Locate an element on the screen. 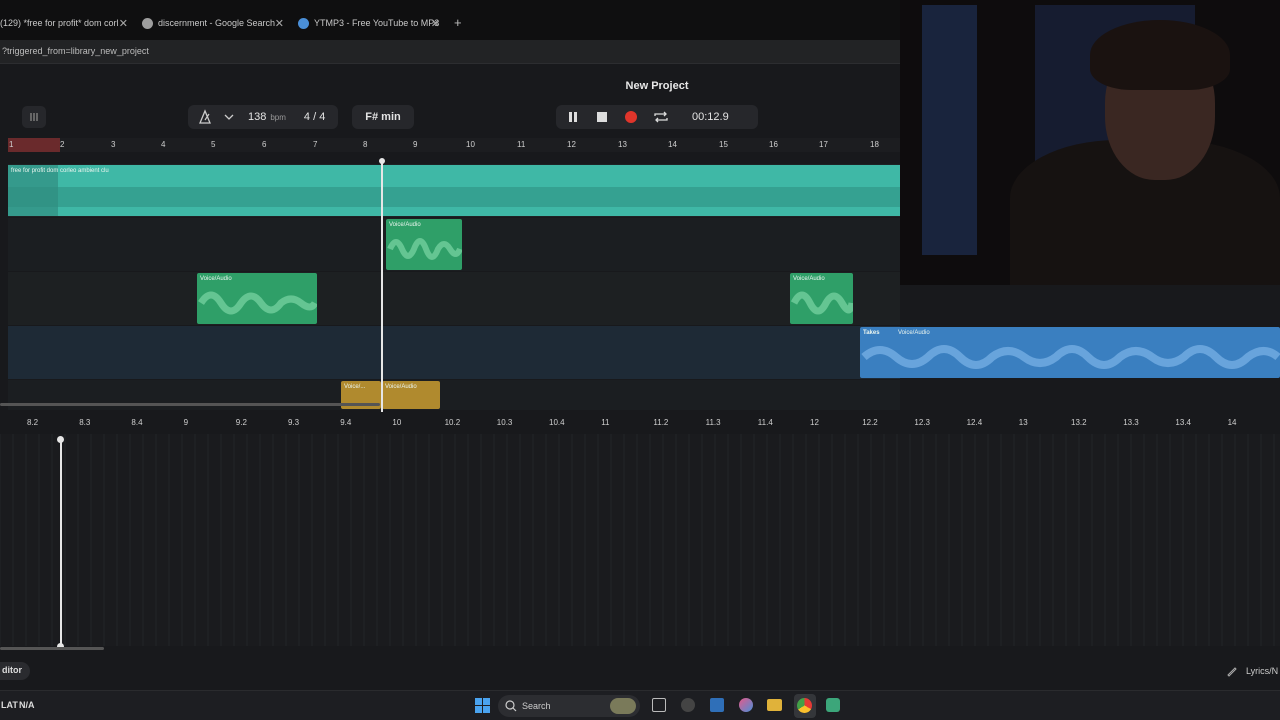 The width and height of the screenshot is (1280, 720). bar-number: 16 is located at coordinates (773, 144).